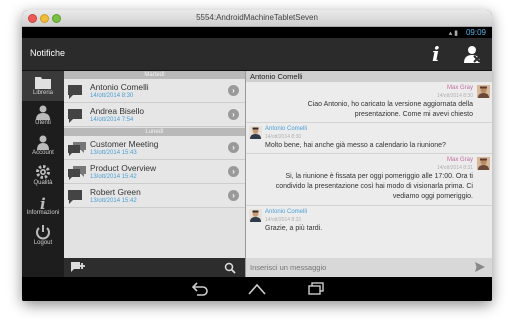  What do you see at coordinates (276, 76) in the screenshot?
I see `chat-contact-name: Antonio Comelli` at bounding box center [276, 76].